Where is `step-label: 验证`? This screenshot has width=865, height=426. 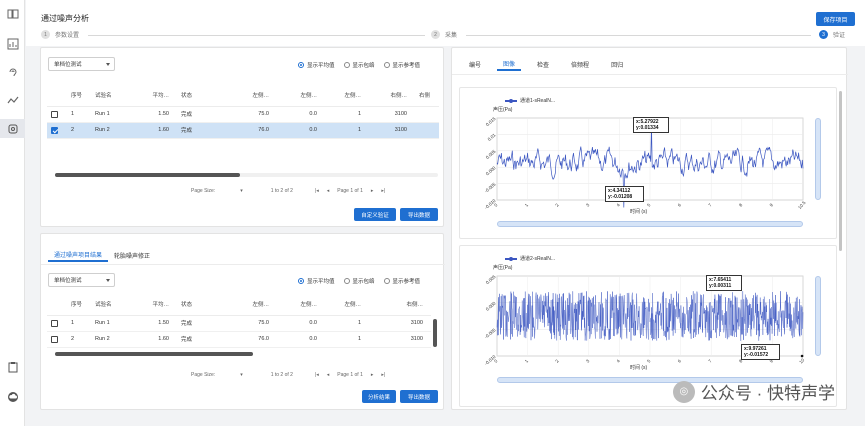 step-label: 验证 is located at coordinates (839, 36).